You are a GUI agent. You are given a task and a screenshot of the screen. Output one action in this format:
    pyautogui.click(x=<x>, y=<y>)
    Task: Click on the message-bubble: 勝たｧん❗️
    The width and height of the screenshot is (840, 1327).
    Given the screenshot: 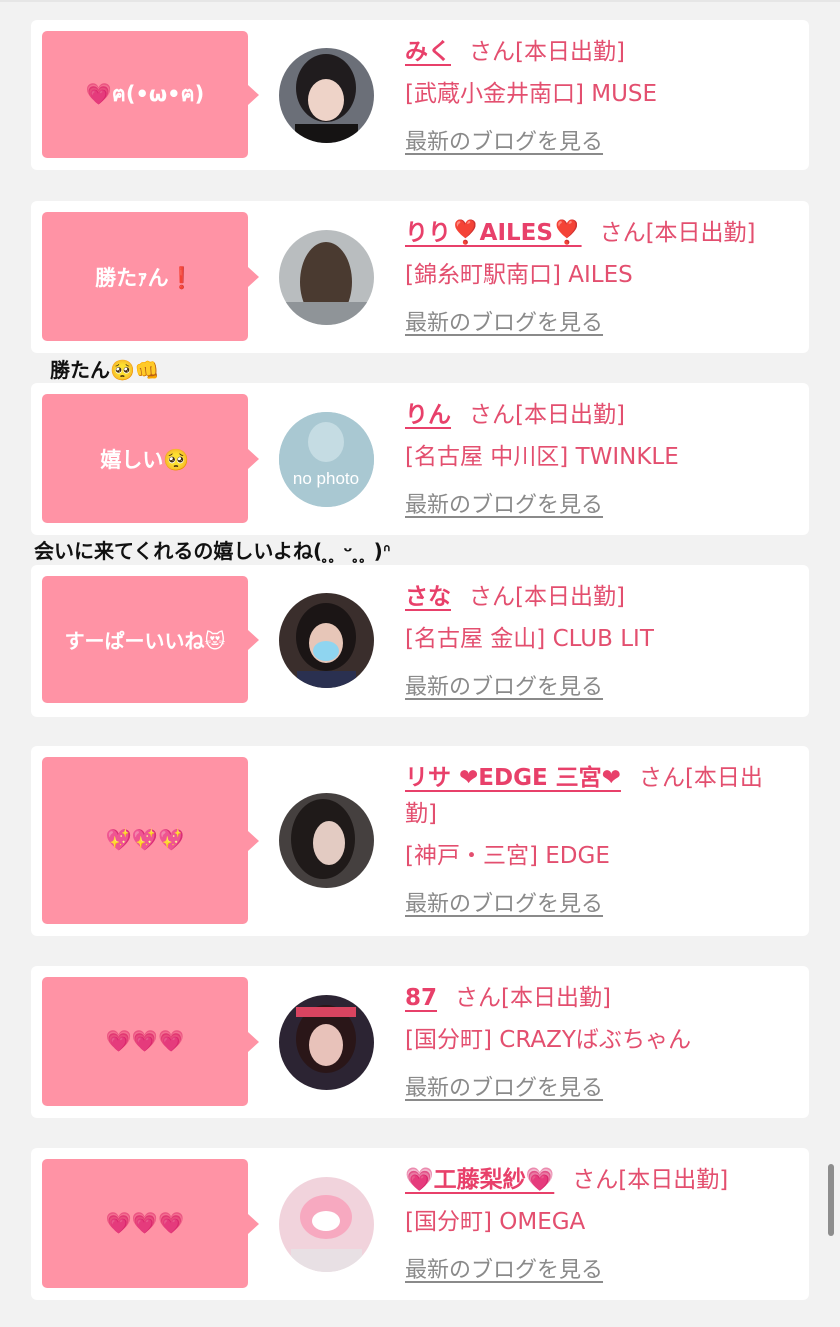 What is the action you would take?
    pyautogui.click(x=150, y=276)
    